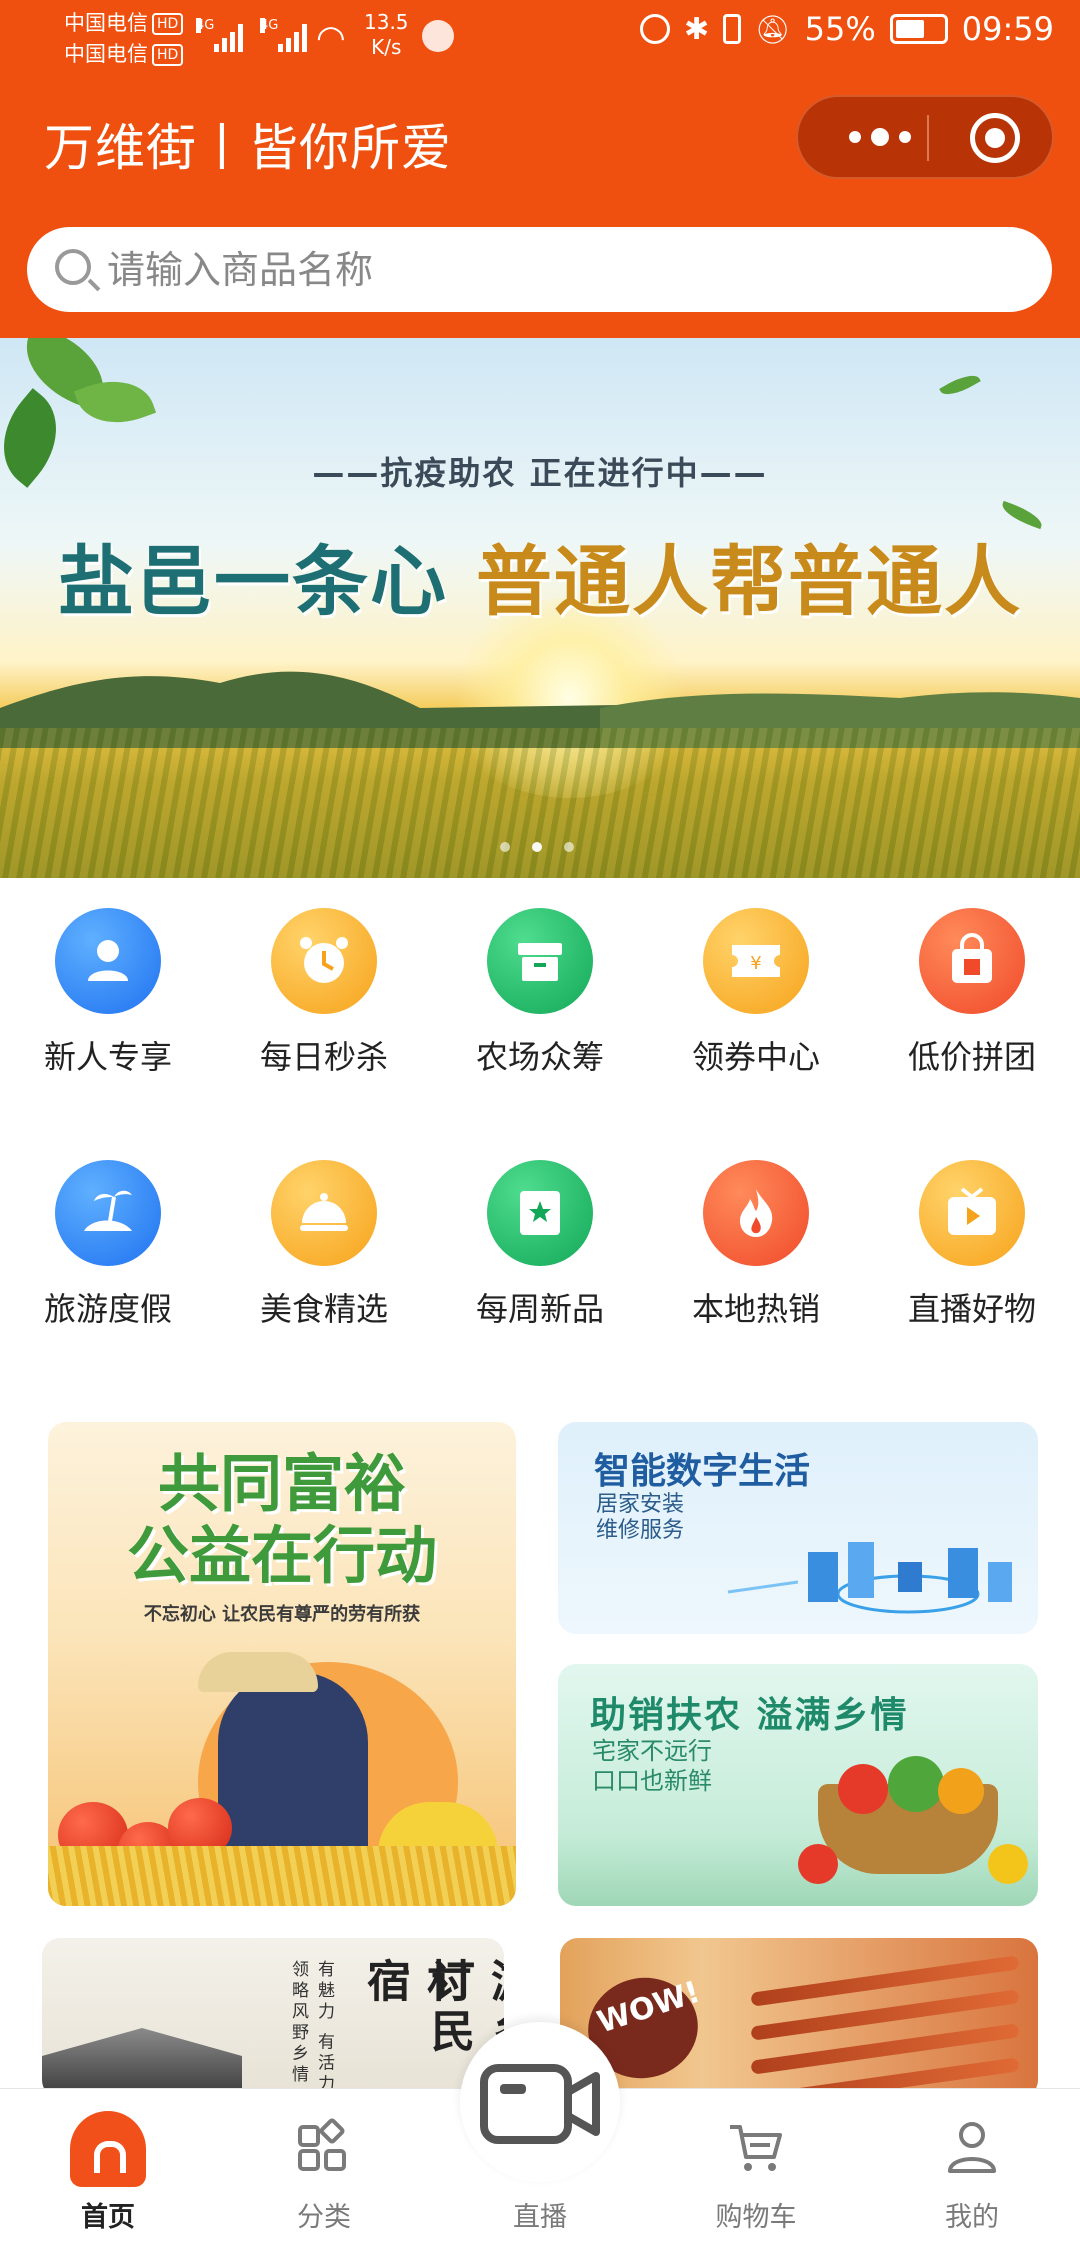 The width and height of the screenshot is (1080, 2244). I want to click on tab-category: 分类, so click(324, 2166).